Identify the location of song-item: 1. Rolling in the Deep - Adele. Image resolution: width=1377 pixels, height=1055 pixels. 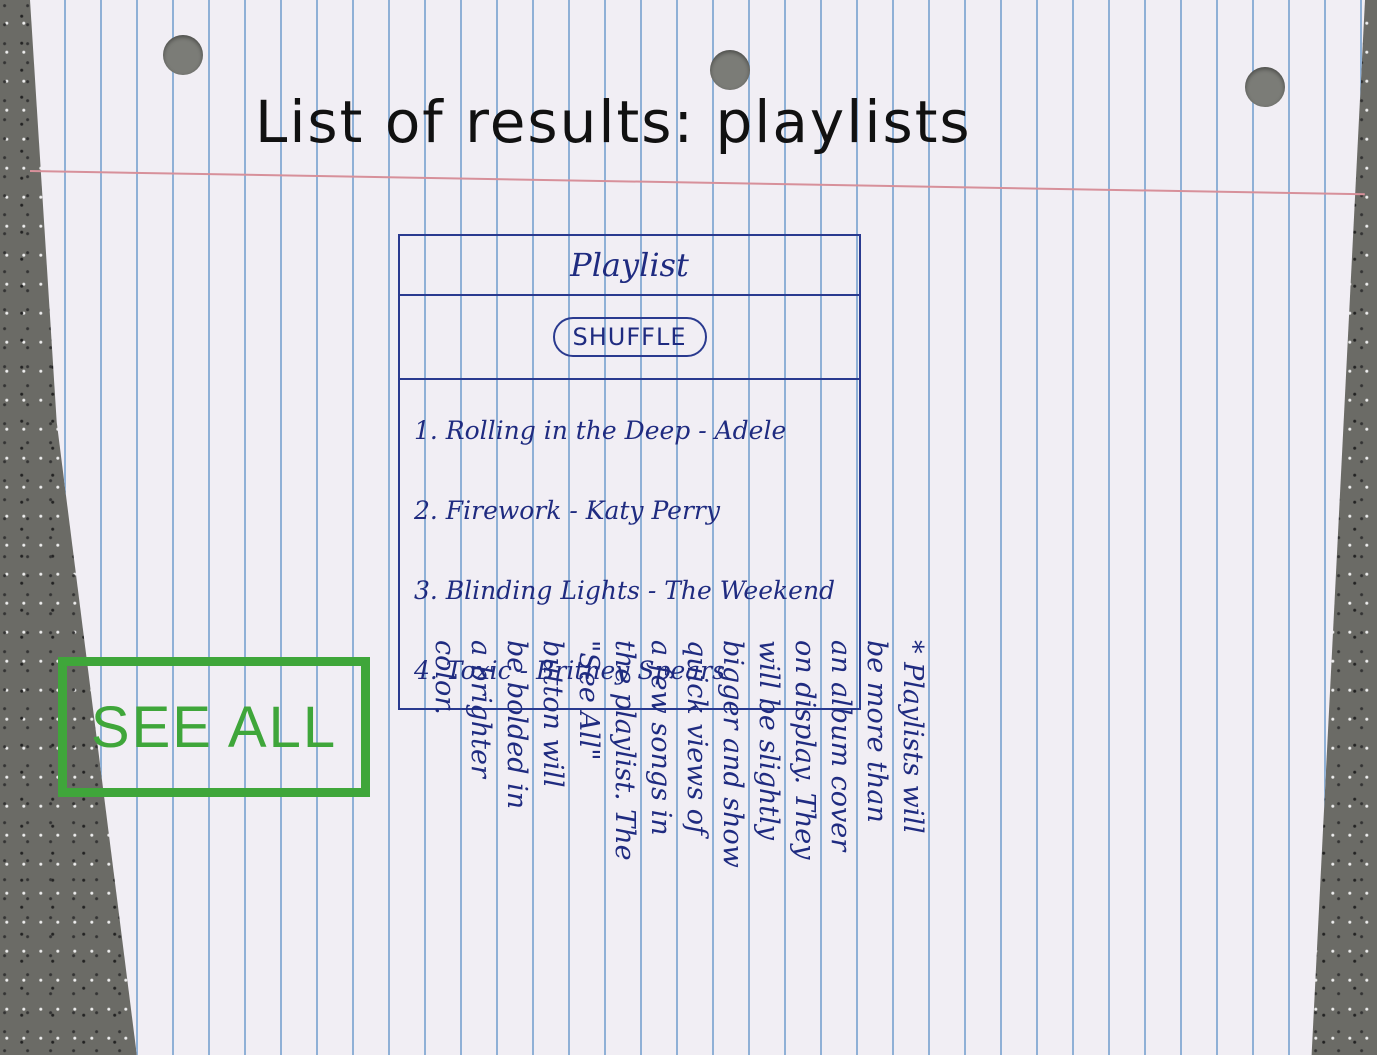
(636, 430).